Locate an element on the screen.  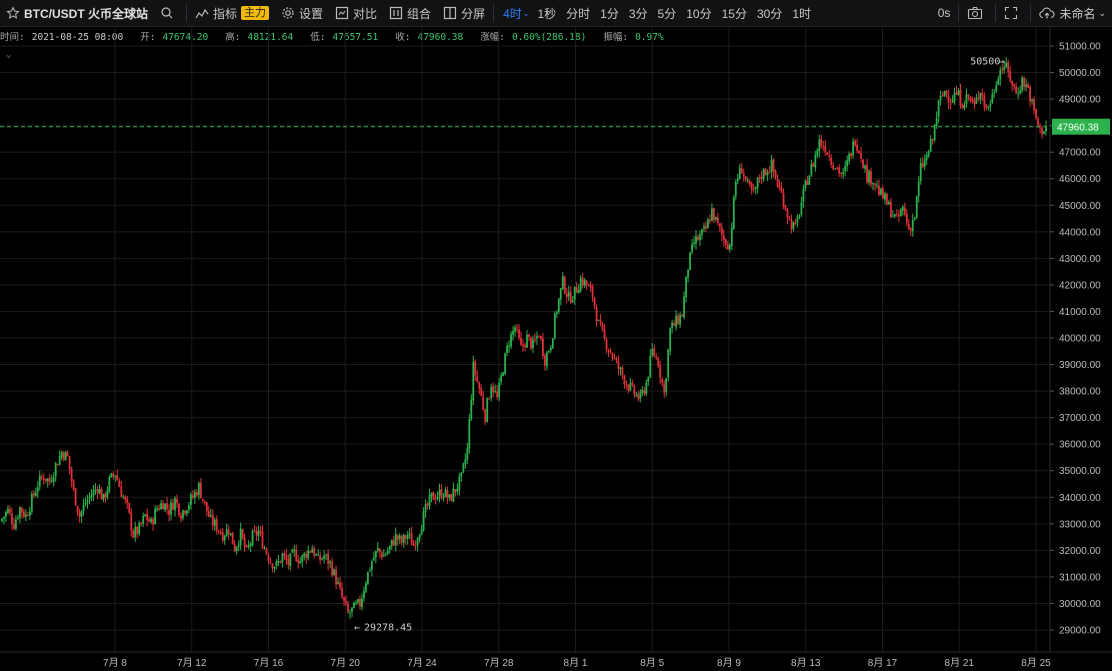
symbol-selector: BTC/USDT 火币全球站 is located at coordinates (77, 13).